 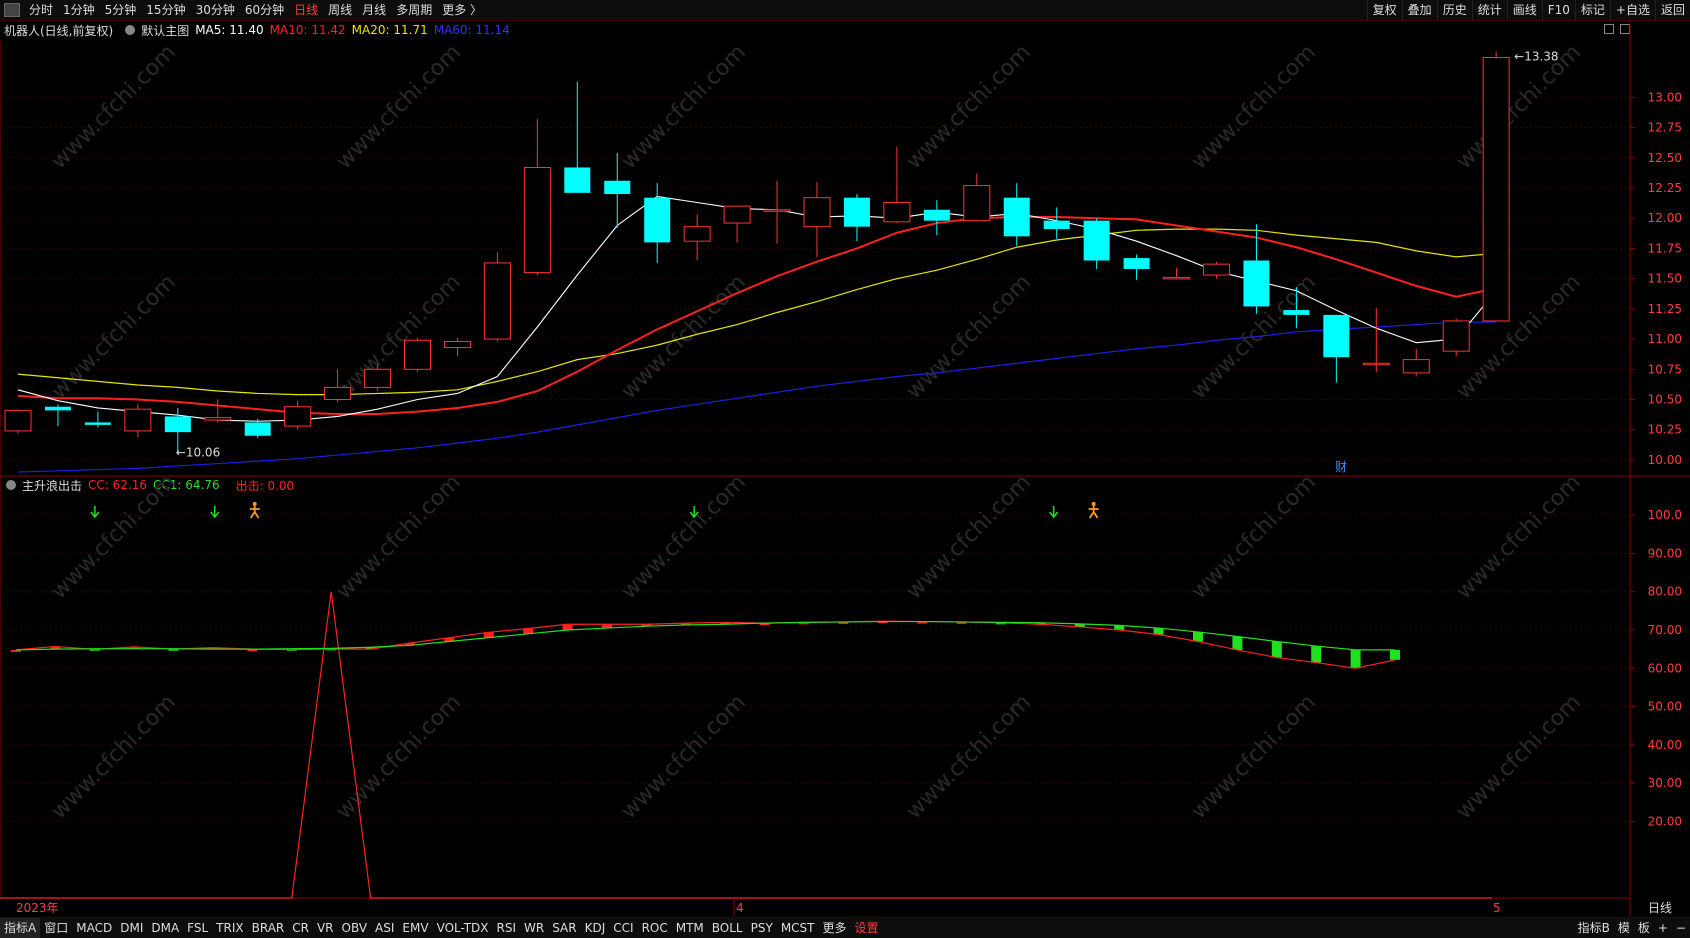 What do you see at coordinates (1665, 592) in the screenshot?
I see `sub-axis-label: 80.00` at bounding box center [1665, 592].